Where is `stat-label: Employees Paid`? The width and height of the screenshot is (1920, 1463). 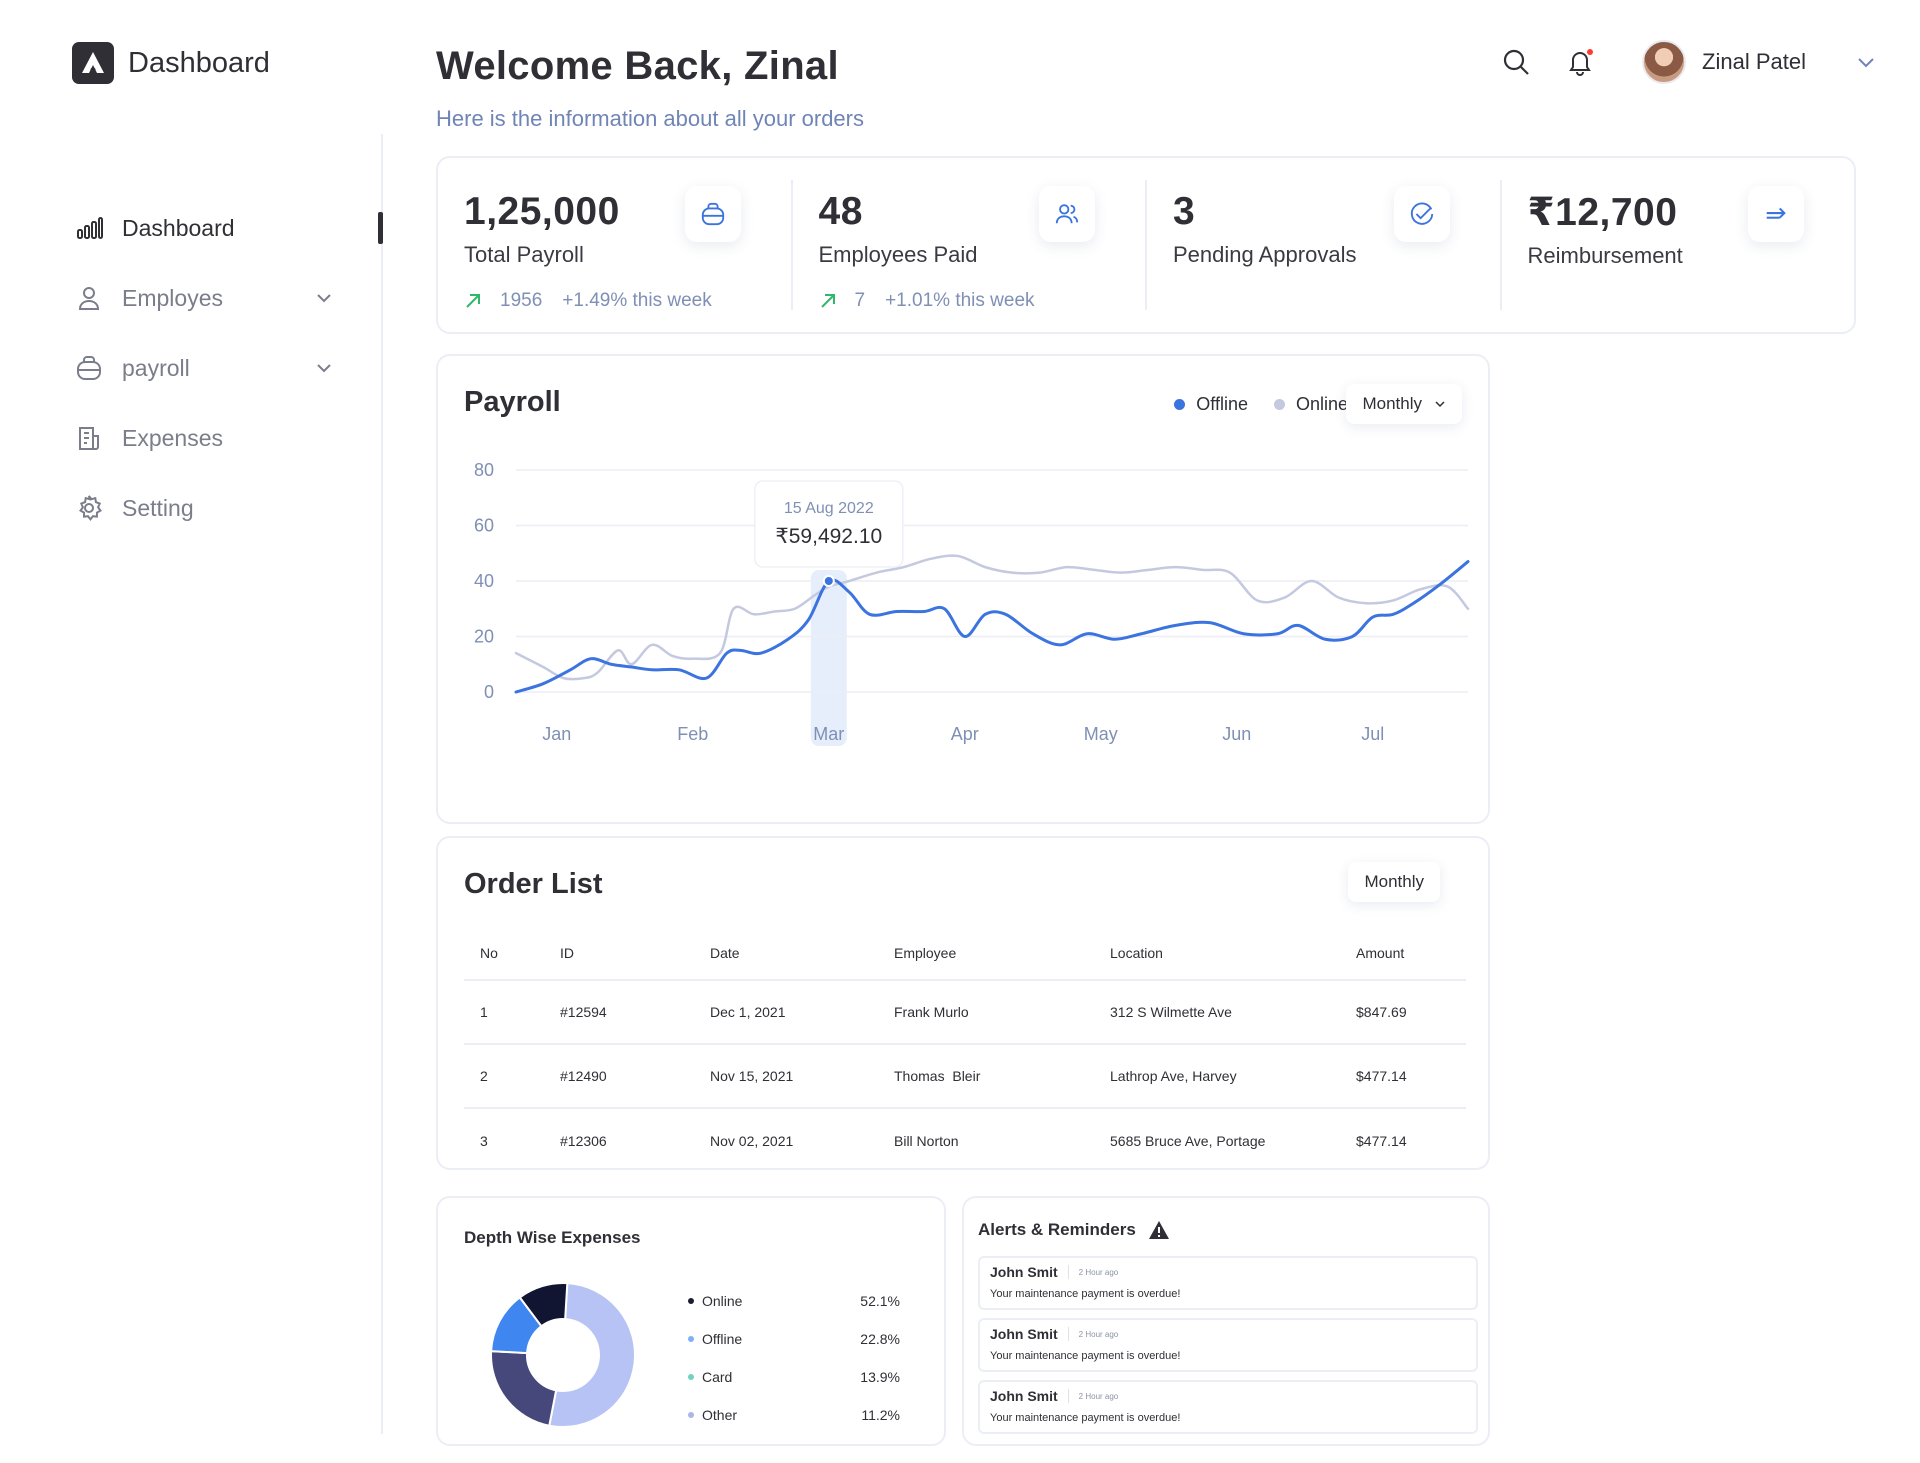 stat-label: Employees Paid is located at coordinates (898, 254).